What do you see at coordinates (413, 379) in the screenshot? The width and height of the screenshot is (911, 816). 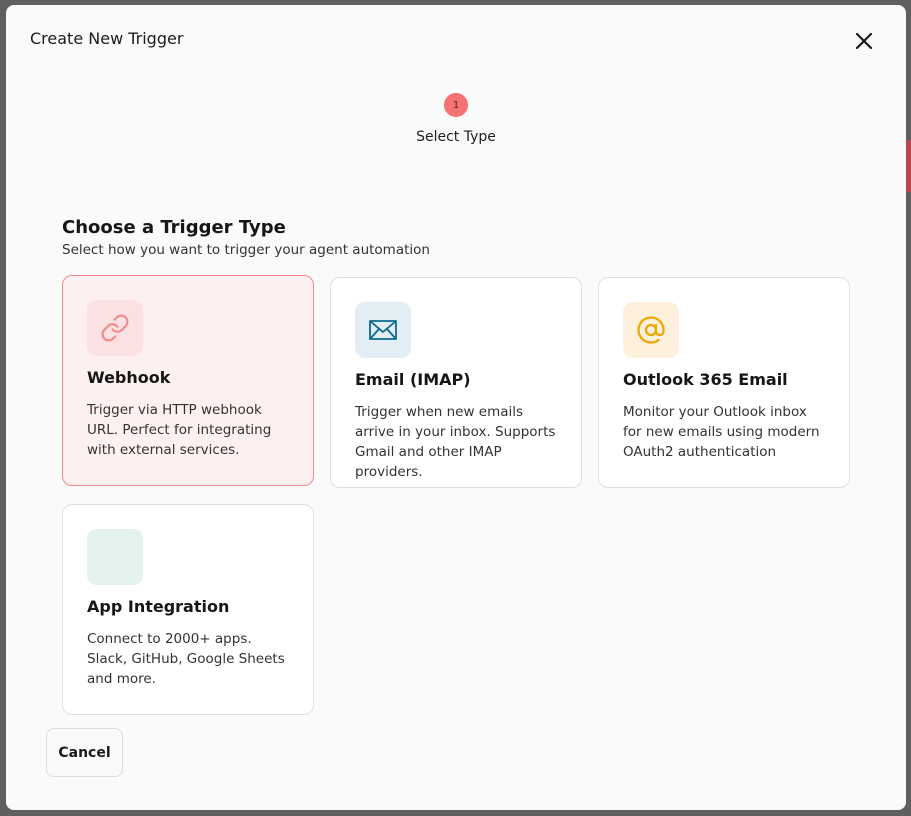 I see `trigger-card-title: Email (IMAP)` at bounding box center [413, 379].